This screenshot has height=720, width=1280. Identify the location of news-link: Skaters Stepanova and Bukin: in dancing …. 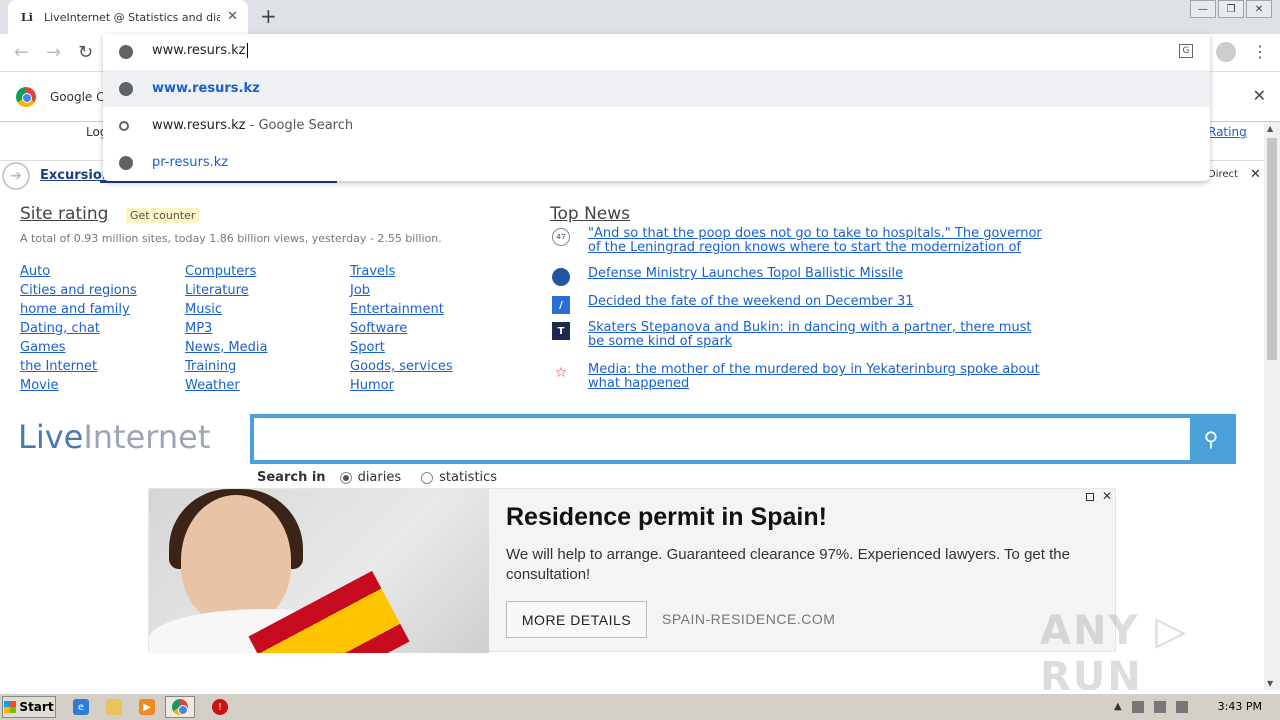
(815, 335).